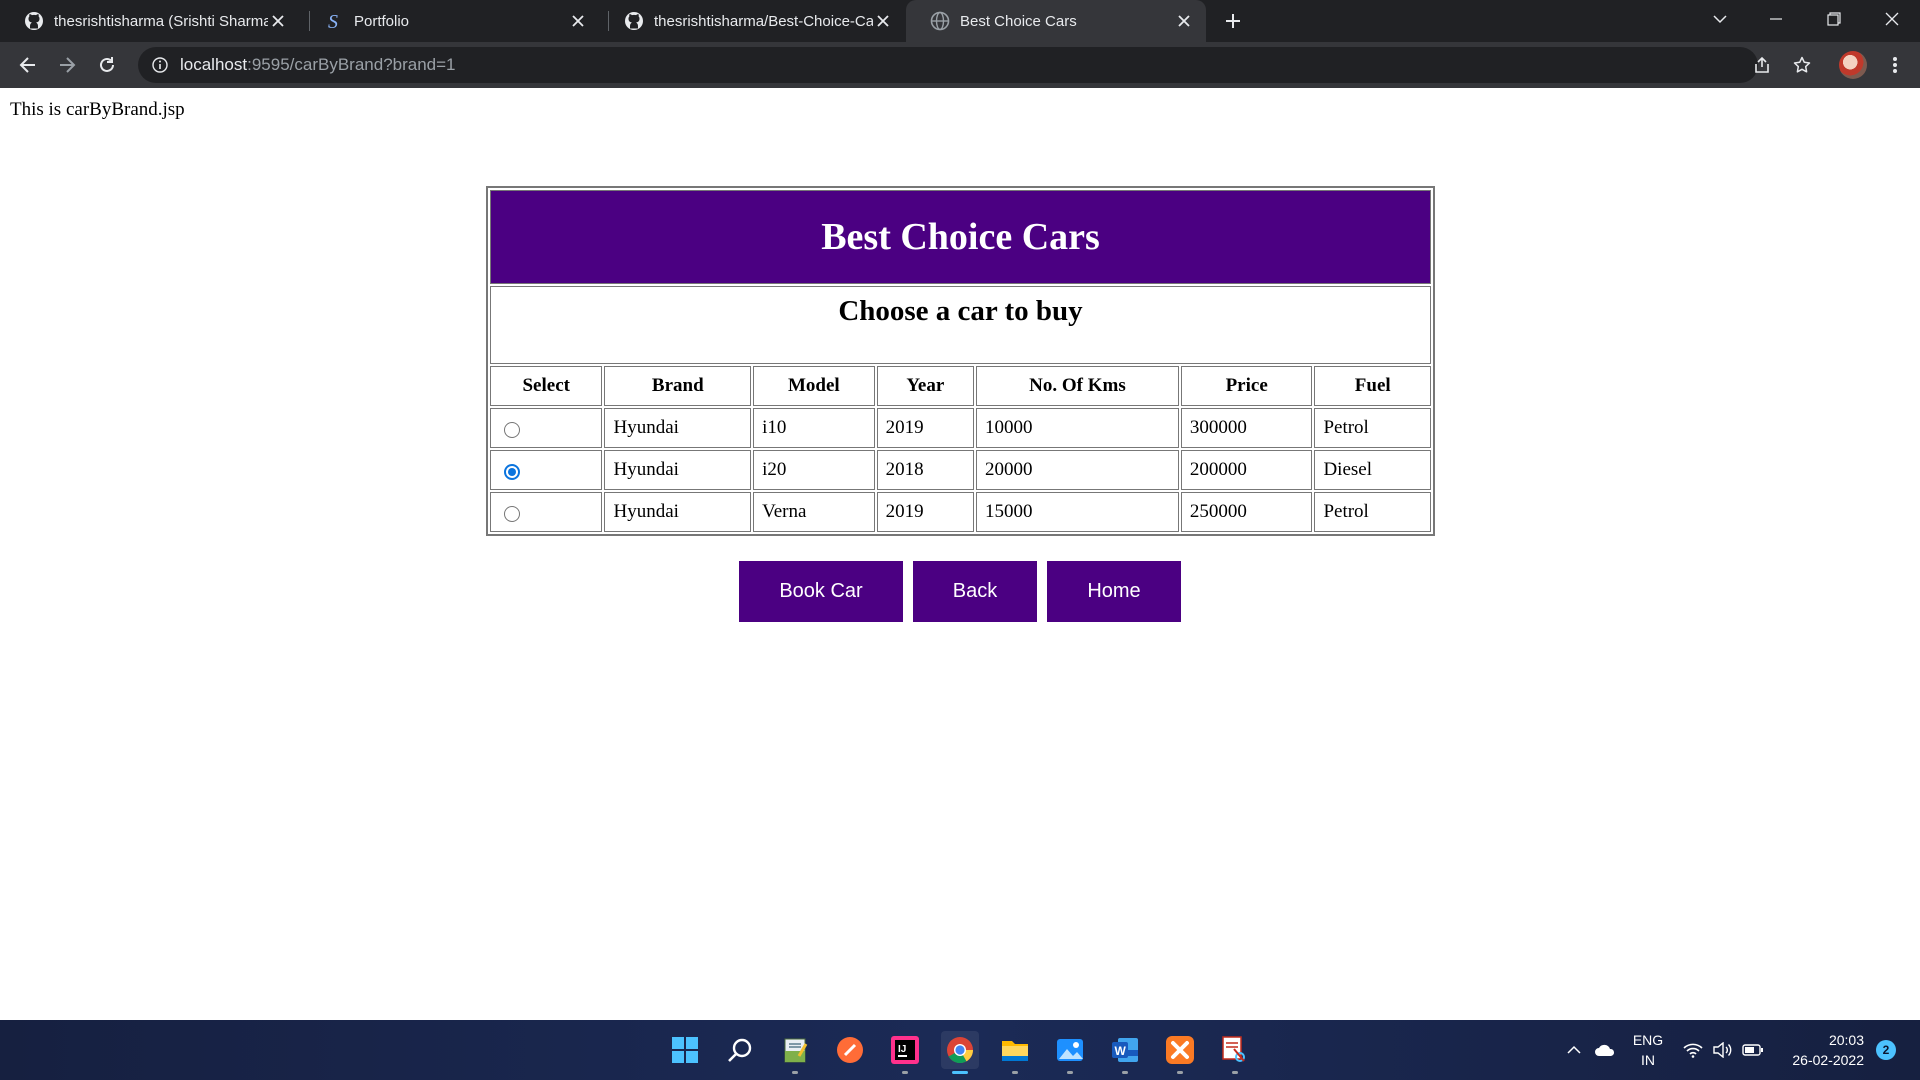 The width and height of the screenshot is (1920, 1080). Describe the element at coordinates (795, 1052) in the screenshot. I see `notepad-icon` at that location.